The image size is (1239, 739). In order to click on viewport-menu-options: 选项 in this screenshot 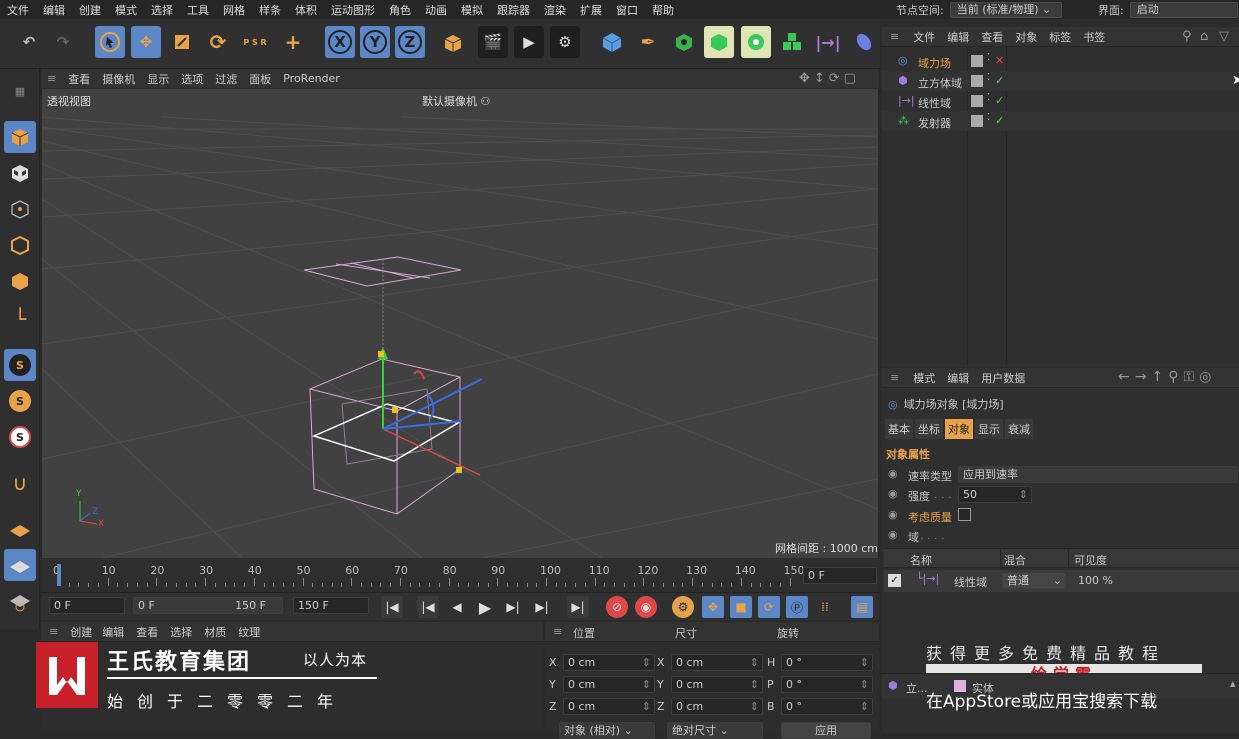, I will do `click(192, 79)`.